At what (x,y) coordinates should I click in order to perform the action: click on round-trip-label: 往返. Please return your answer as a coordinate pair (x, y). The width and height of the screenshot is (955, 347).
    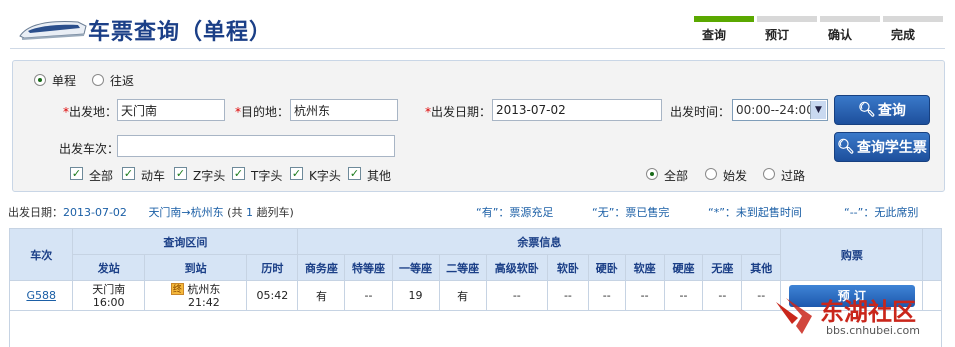
    Looking at the image, I should click on (122, 81).